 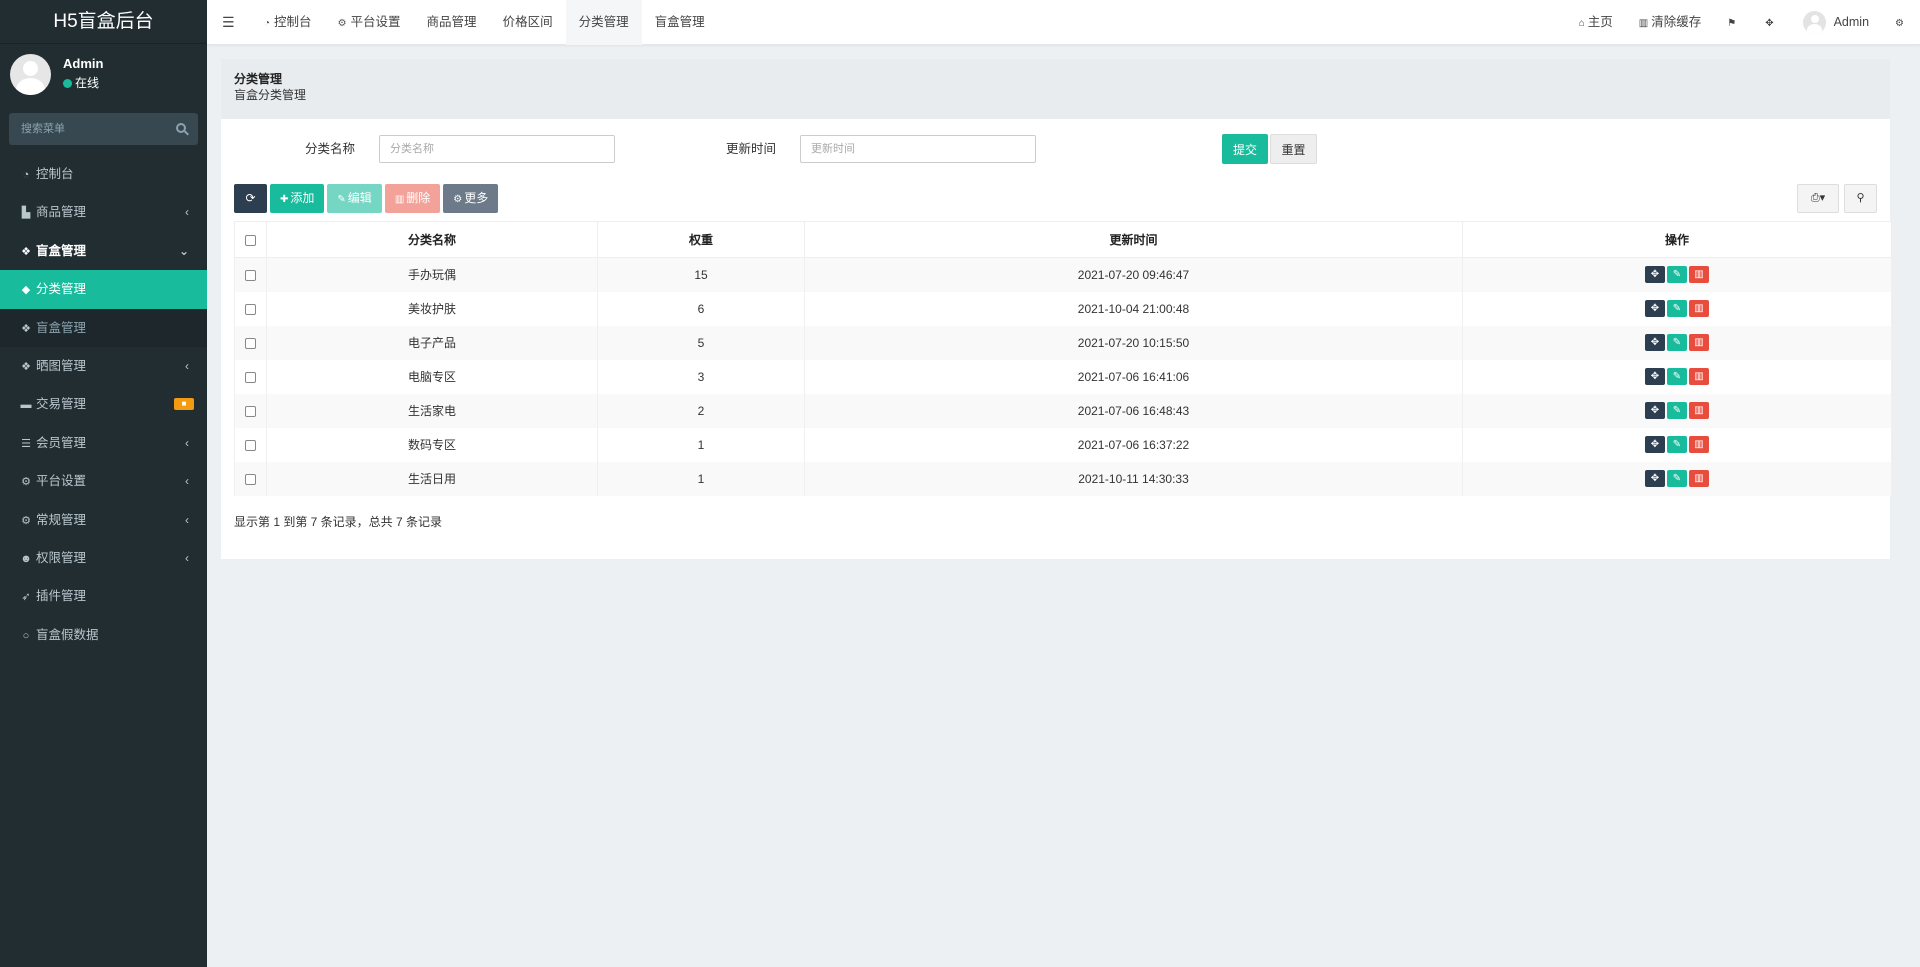 What do you see at coordinates (103, 596) in the screenshot?
I see `sidebar-item-plugins: ➶ 插件管理` at bounding box center [103, 596].